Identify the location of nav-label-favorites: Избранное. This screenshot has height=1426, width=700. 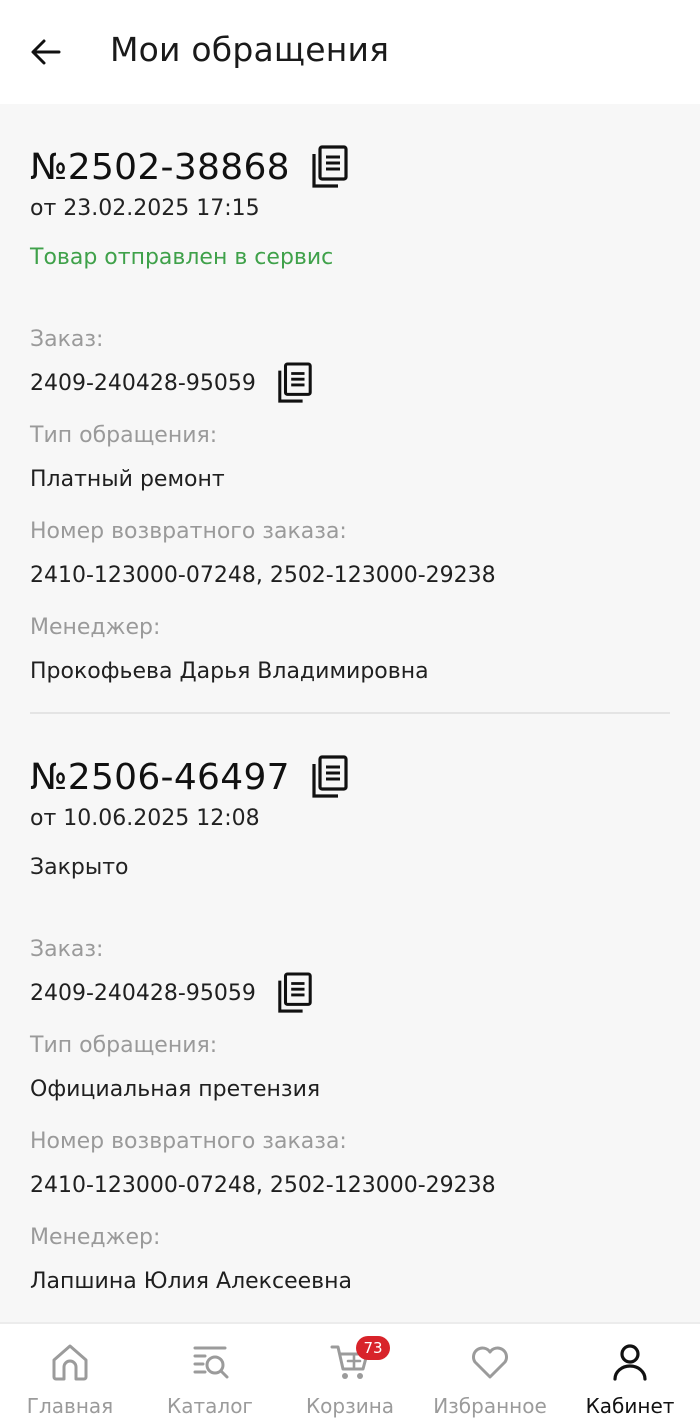
(490, 1406).